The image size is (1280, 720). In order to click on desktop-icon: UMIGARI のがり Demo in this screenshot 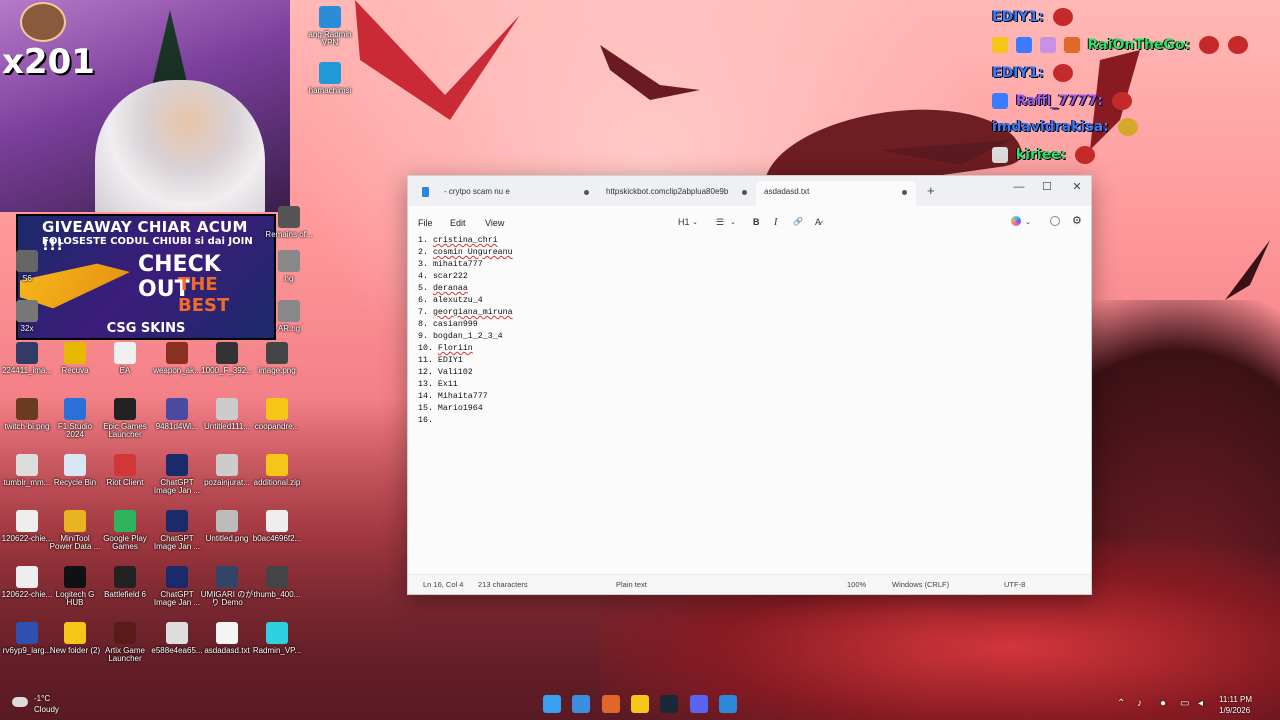, I will do `click(227, 587)`.